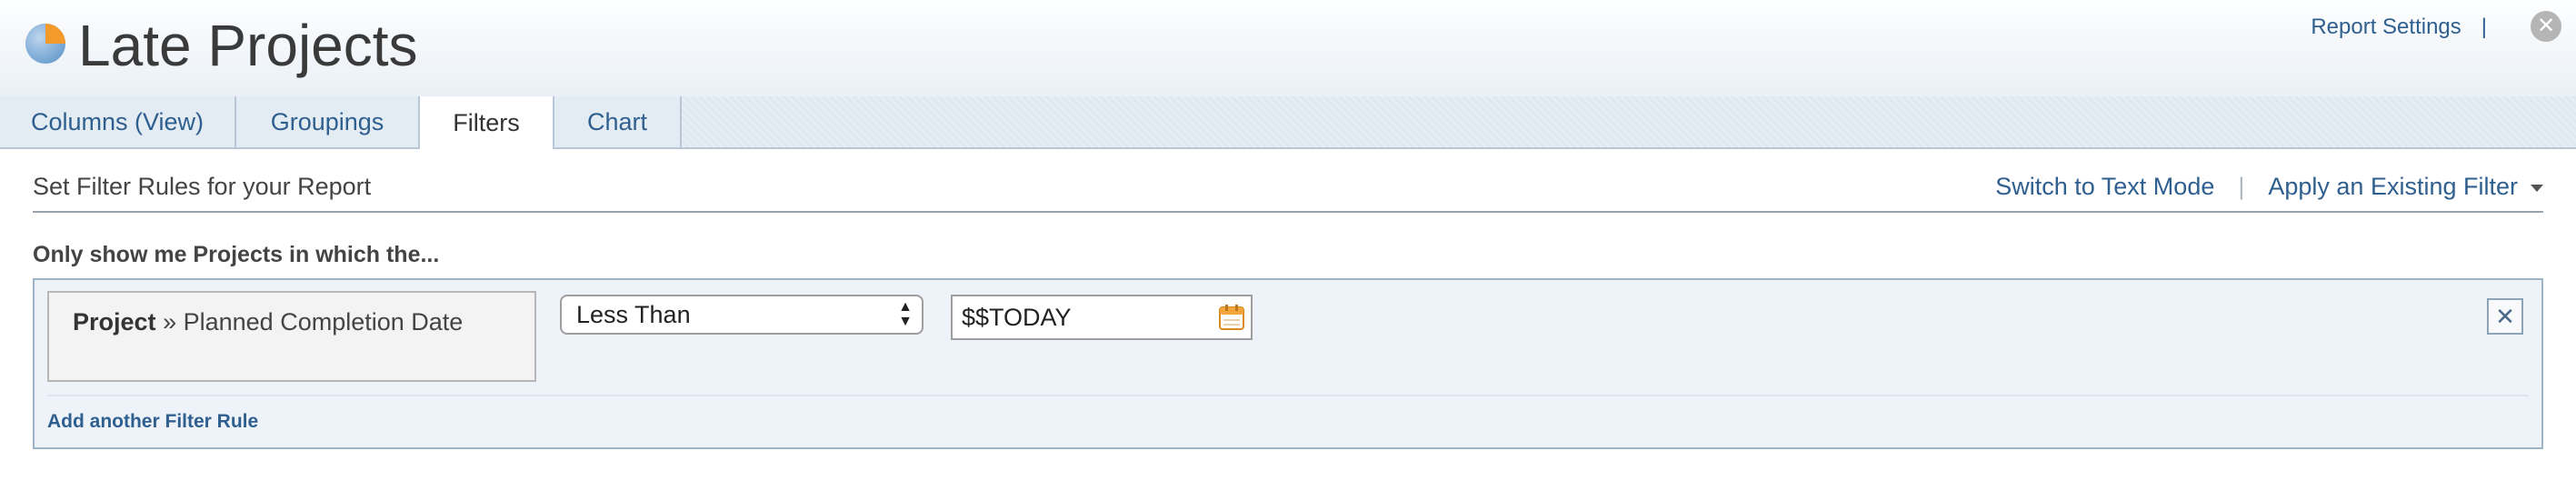 The image size is (2576, 491). What do you see at coordinates (170, 322) in the screenshot?
I see `field-arrow: »` at bounding box center [170, 322].